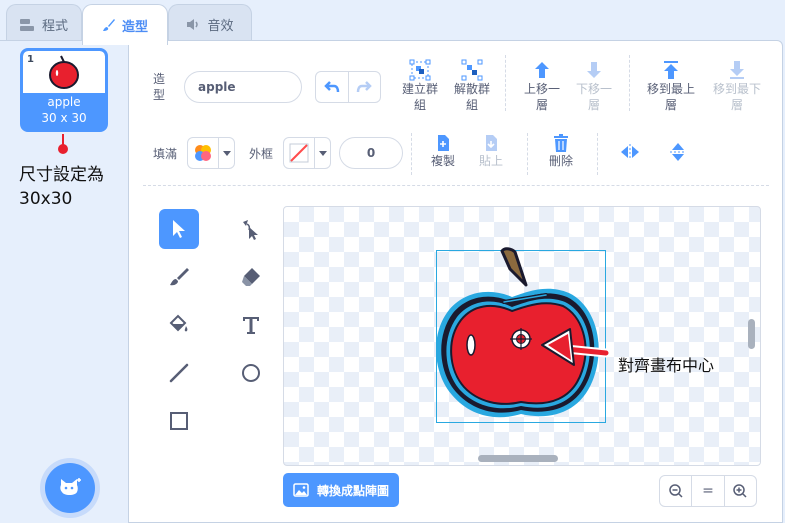 The width and height of the screenshot is (785, 523). Describe the element at coordinates (675, 491) in the screenshot. I see `zoom-out-button` at that location.